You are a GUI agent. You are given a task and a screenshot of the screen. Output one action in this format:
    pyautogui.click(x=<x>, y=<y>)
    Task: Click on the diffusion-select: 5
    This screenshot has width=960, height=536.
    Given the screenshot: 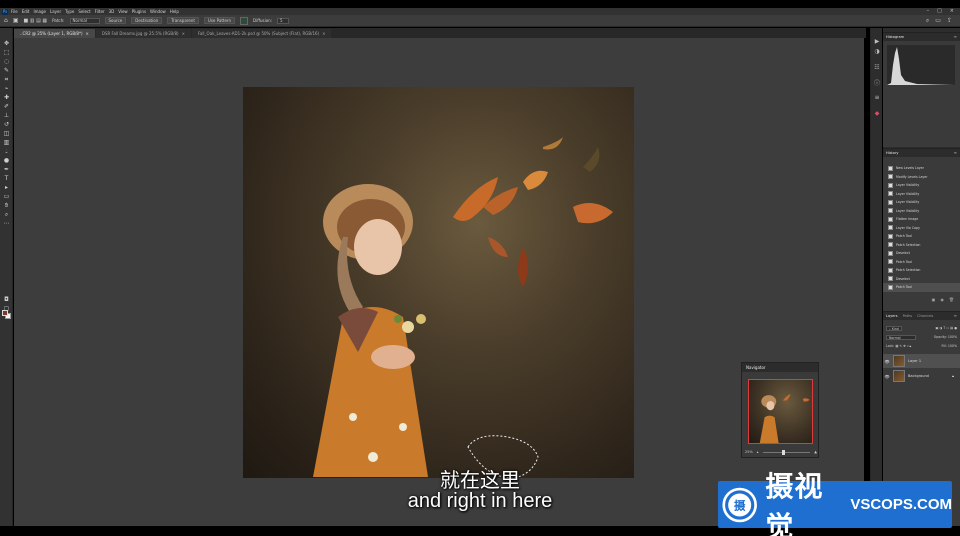 What is the action you would take?
    pyautogui.click(x=283, y=20)
    